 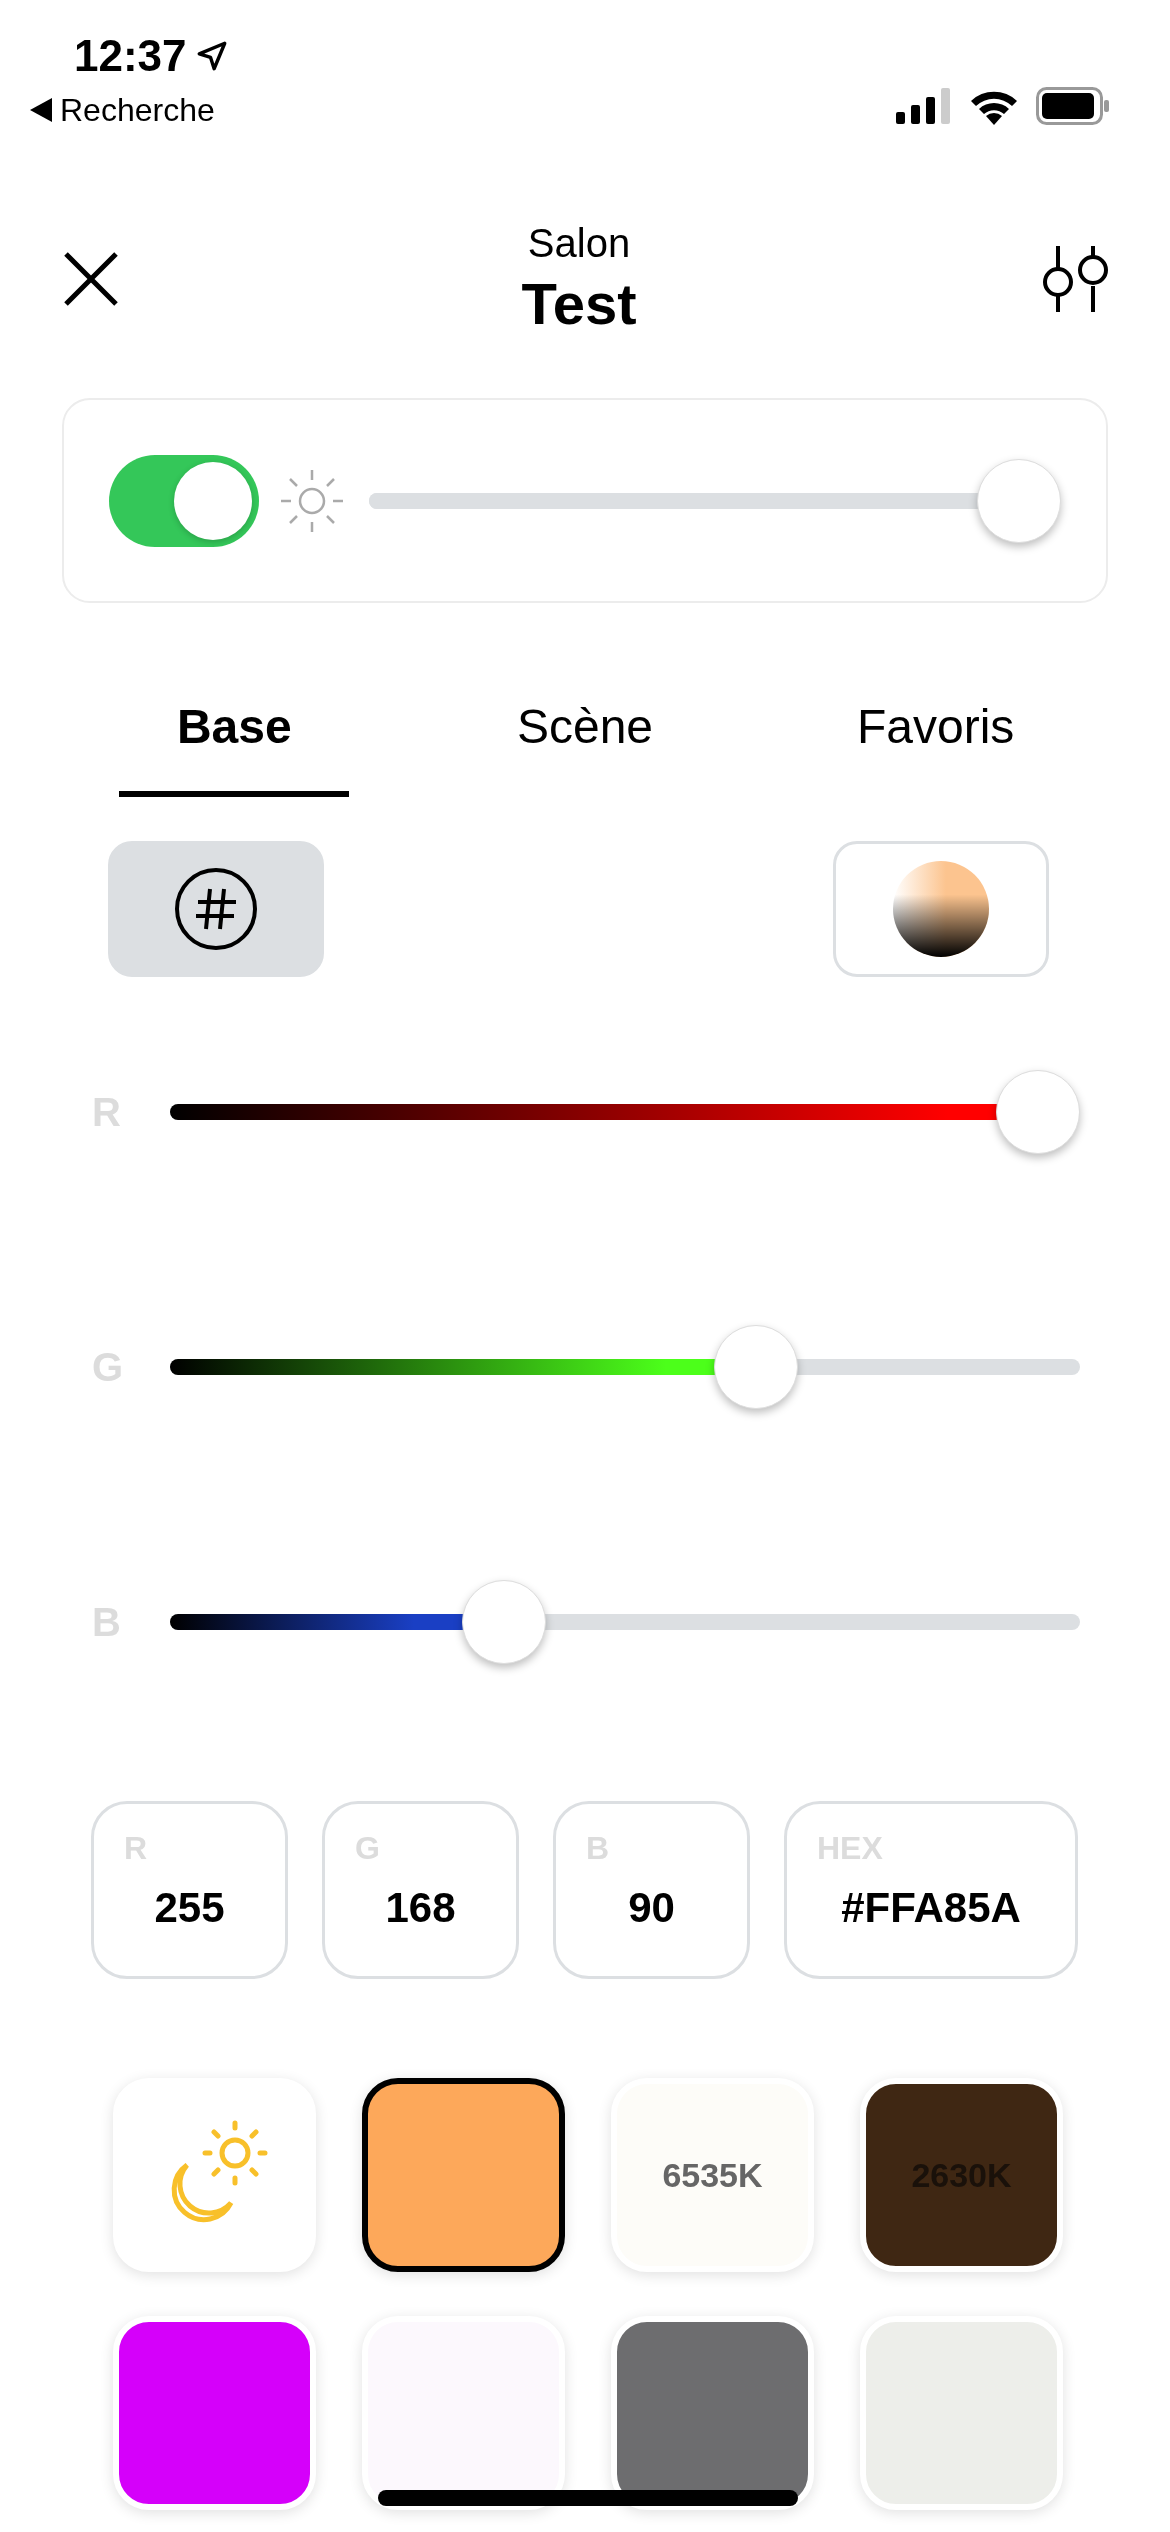 What do you see at coordinates (122, 110) in the screenshot?
I see `back-link: Recherche` at bounding box center [122, 110].